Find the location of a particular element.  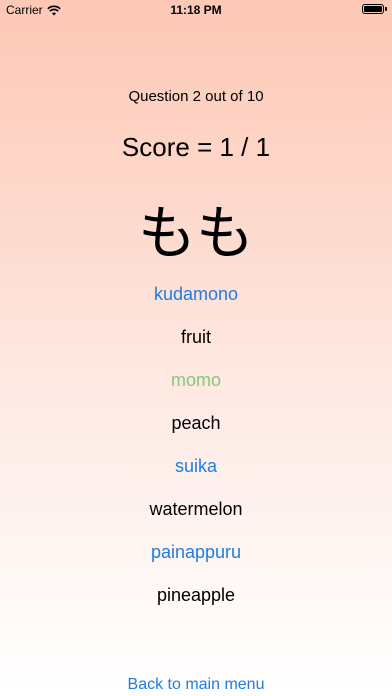

option-romaji-3: suika is located at coordinates (196, 466).